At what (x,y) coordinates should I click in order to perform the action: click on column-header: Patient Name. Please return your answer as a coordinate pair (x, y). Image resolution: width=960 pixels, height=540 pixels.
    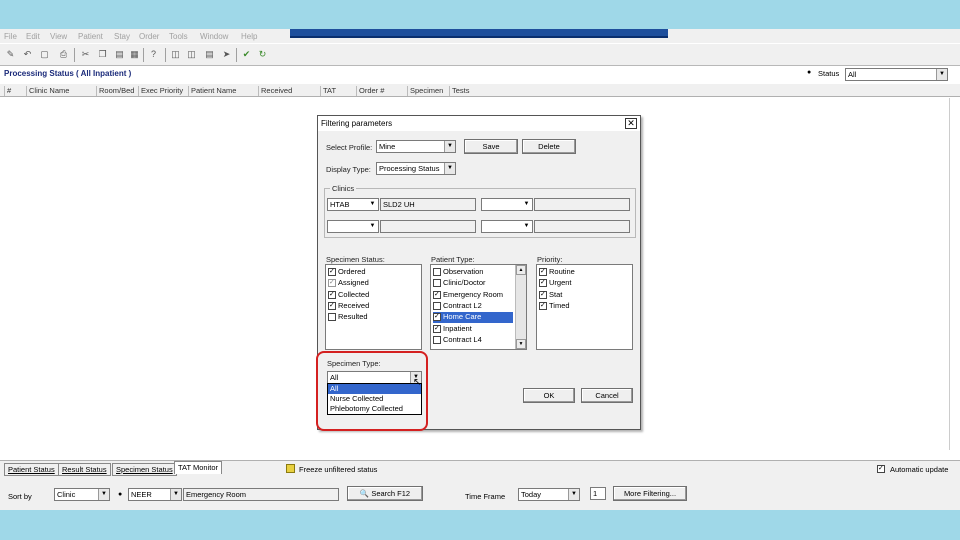
    Looking at the image, I should click on (212, 91).